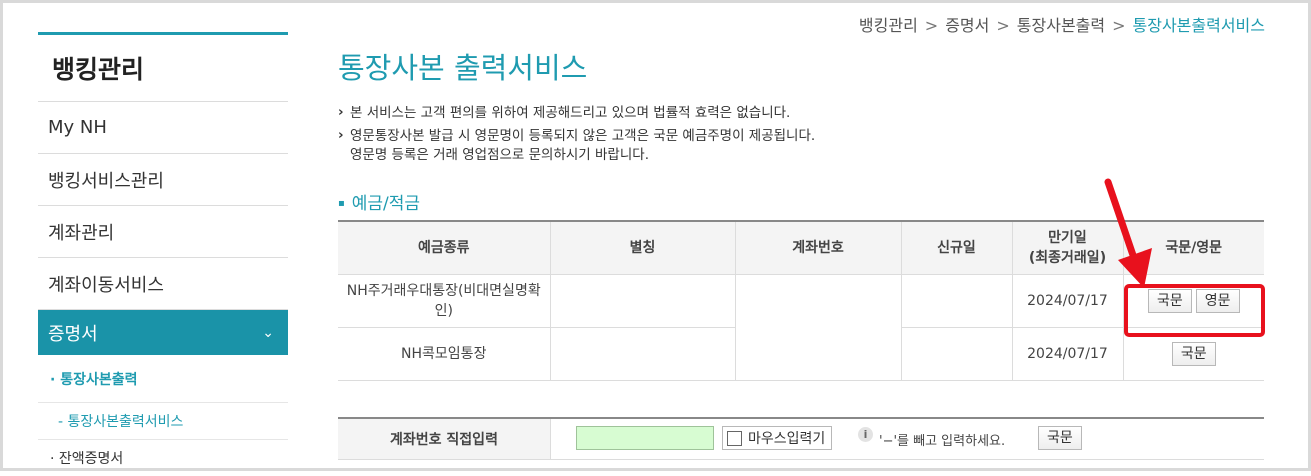  I want to click on breadcrumb-item: 증명서, so click(967, 25).